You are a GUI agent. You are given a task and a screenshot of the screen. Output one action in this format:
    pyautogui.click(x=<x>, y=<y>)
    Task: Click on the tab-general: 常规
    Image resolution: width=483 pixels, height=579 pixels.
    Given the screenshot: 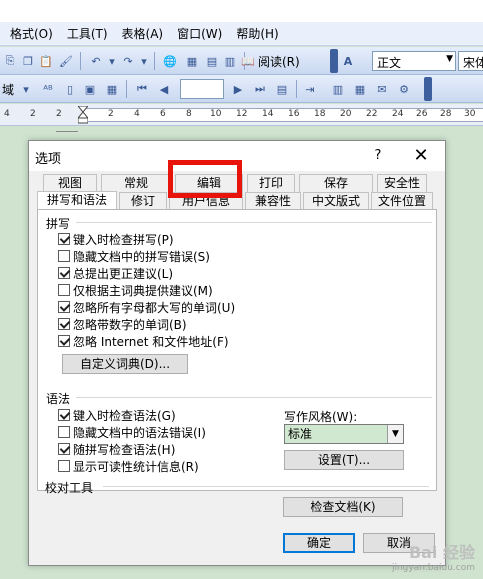 What is the action you would take?
    pyautogui.click(x=136, y=183)
    